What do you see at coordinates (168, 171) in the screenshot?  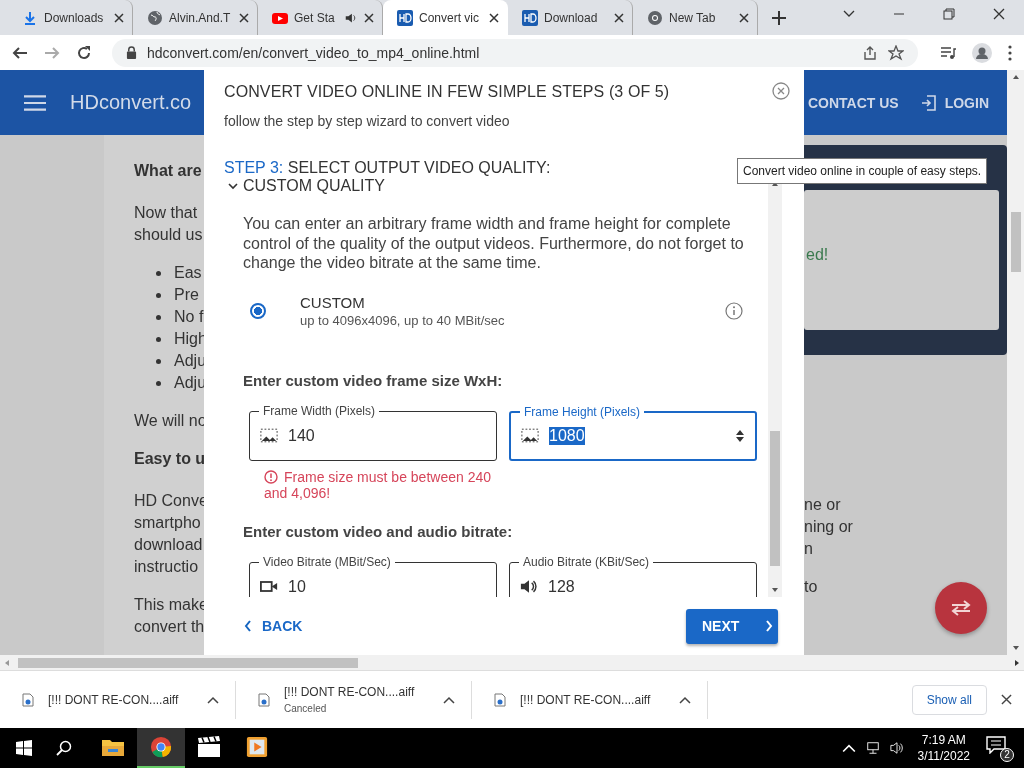 I see `paragraph-text: What are` at bounding box center [168, 171].